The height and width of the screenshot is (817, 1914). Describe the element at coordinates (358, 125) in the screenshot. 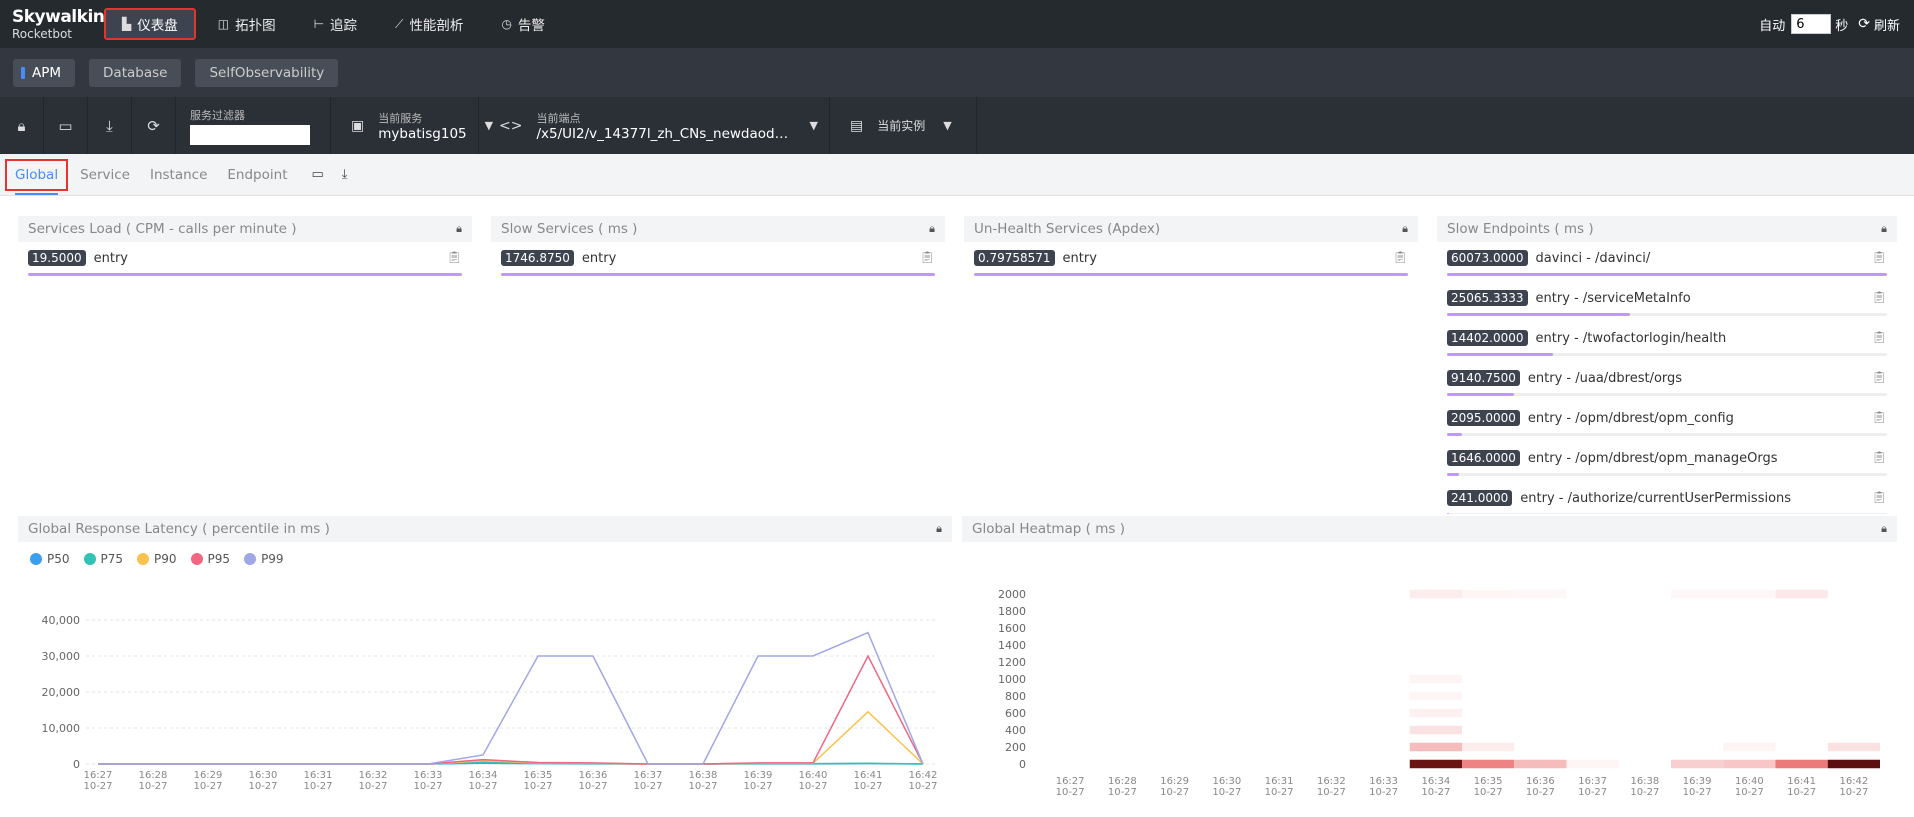

I see `service-icon: ▣` at that location.